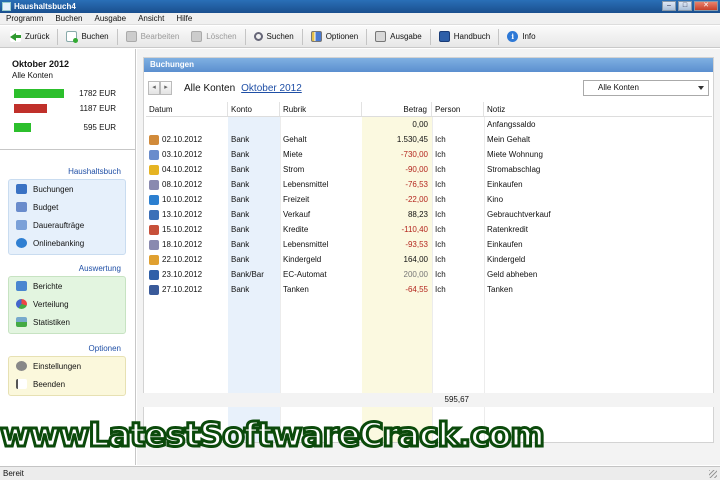 Image resolution: width=720 pixels, height=480 pixels. I want to click on close-button: ✕, so click(706, 6).